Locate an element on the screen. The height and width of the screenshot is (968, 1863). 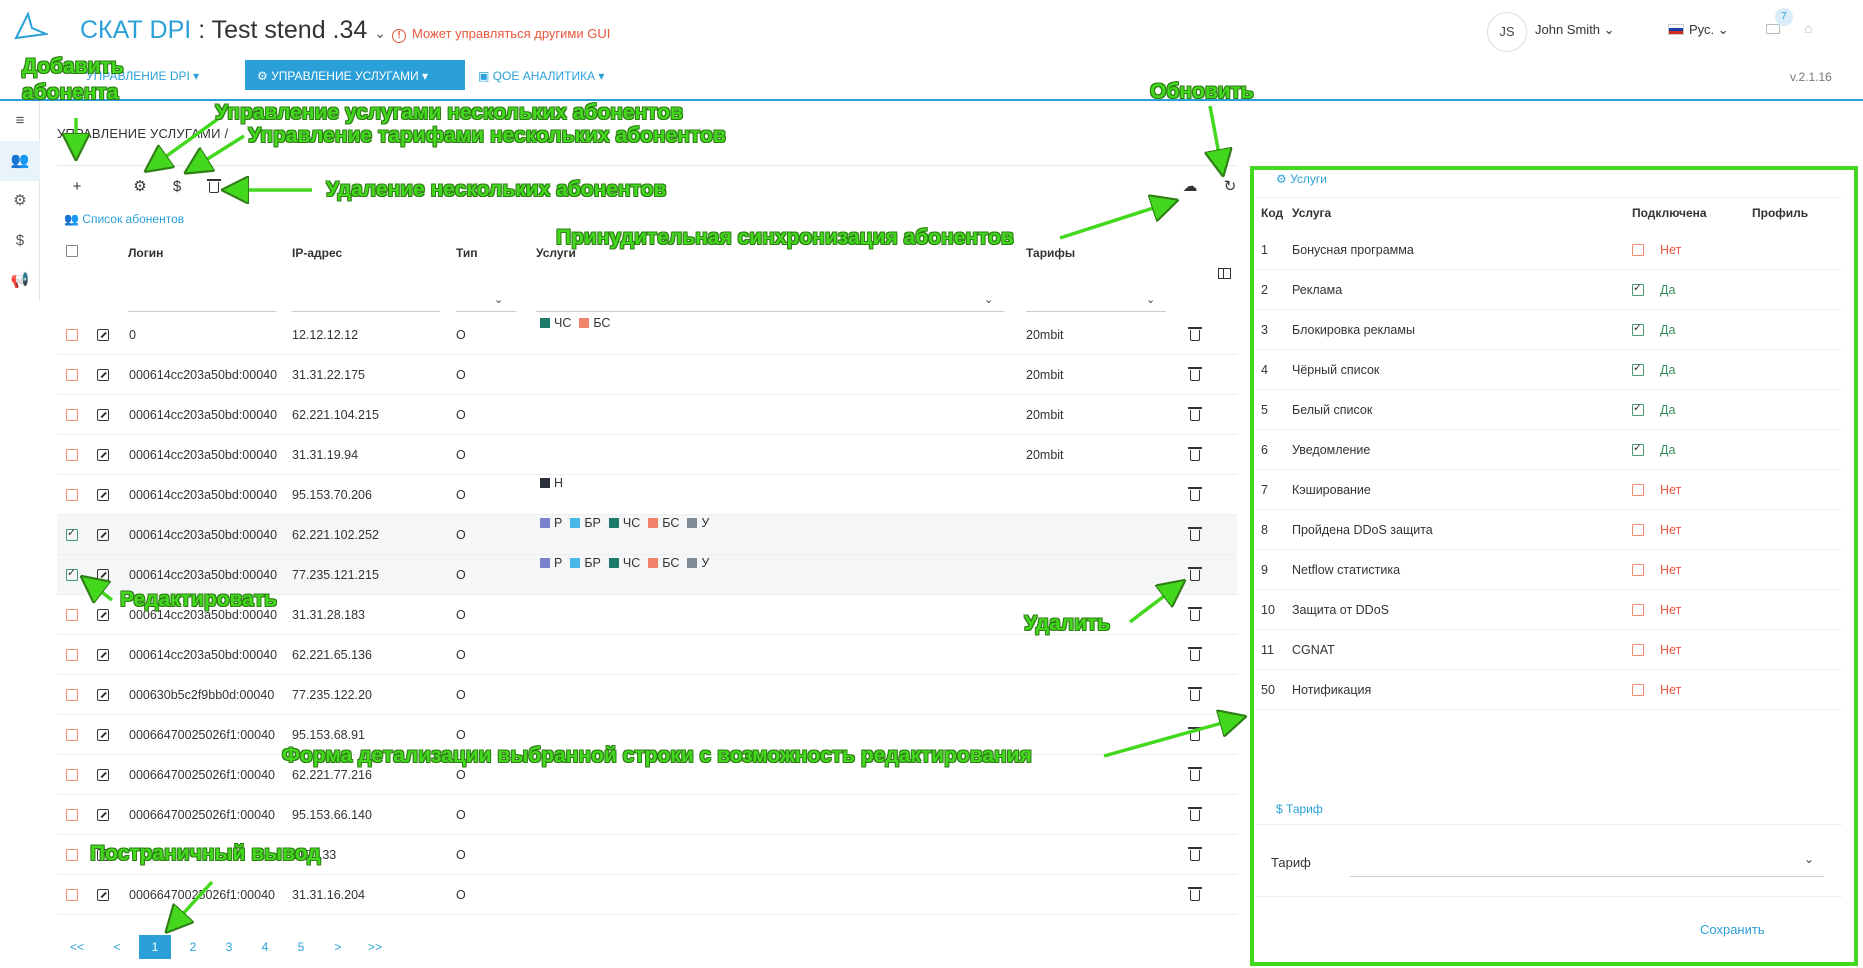
language-select: Рус. ⌄ is located at coordinates (1698, 30).